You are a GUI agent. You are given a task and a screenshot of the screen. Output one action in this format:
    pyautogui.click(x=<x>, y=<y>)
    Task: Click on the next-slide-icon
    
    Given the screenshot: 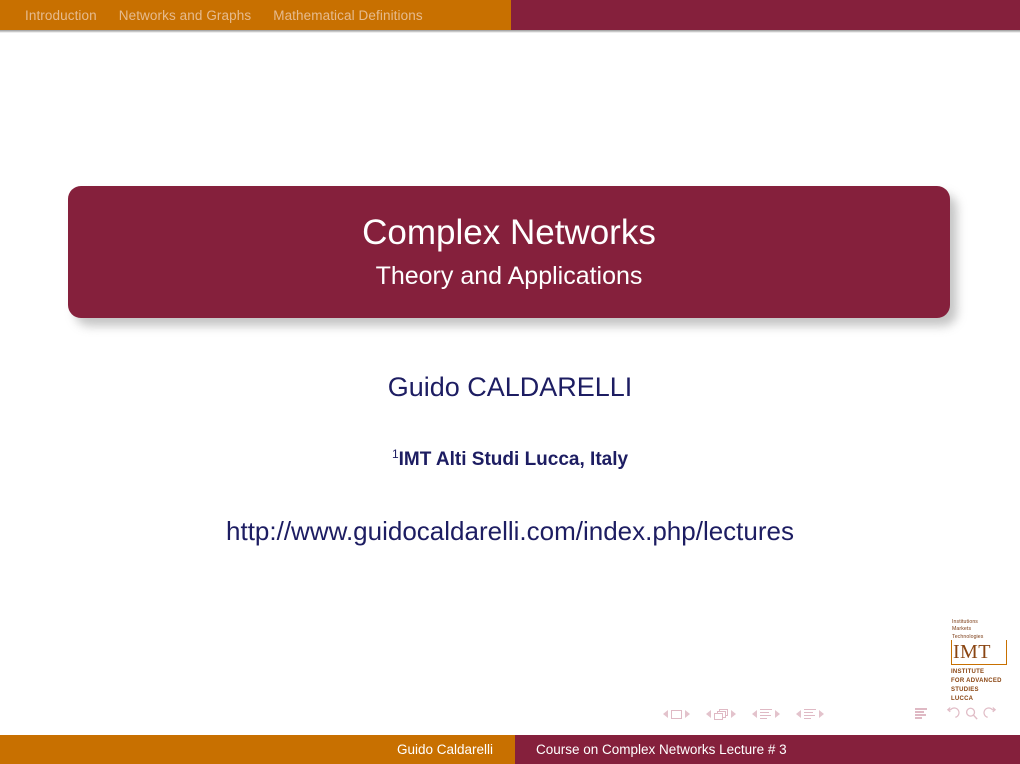 What is the action you would take?
    pyautogui.click(x=687, y=714)
    